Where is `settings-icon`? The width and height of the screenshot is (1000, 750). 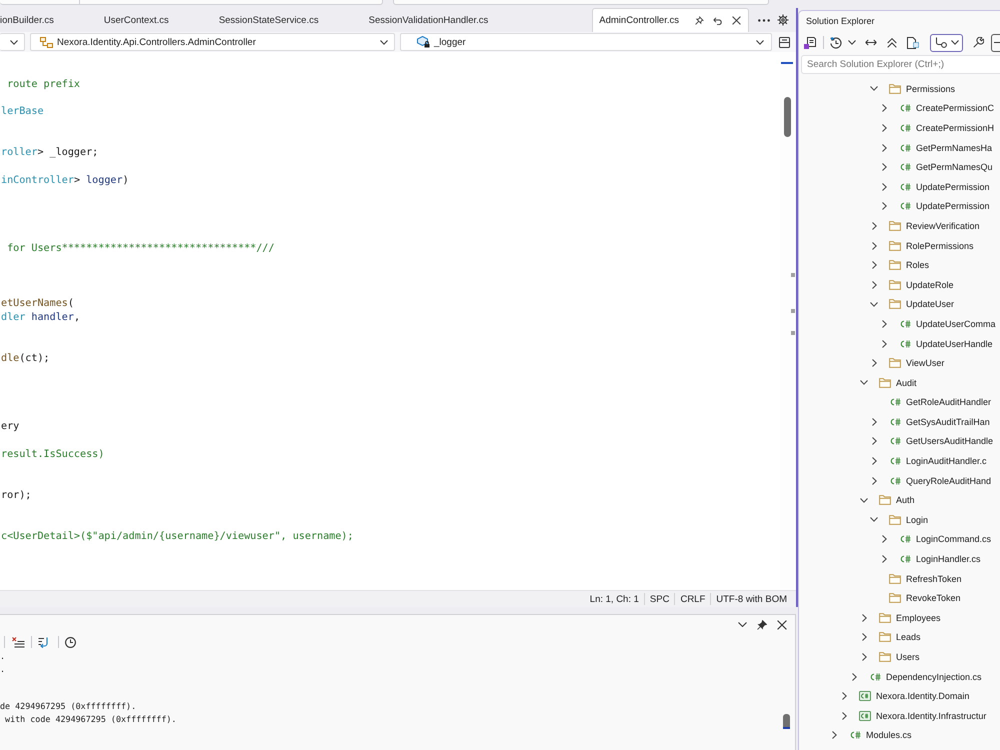
settings-icon is located at coordinates (783, 20).